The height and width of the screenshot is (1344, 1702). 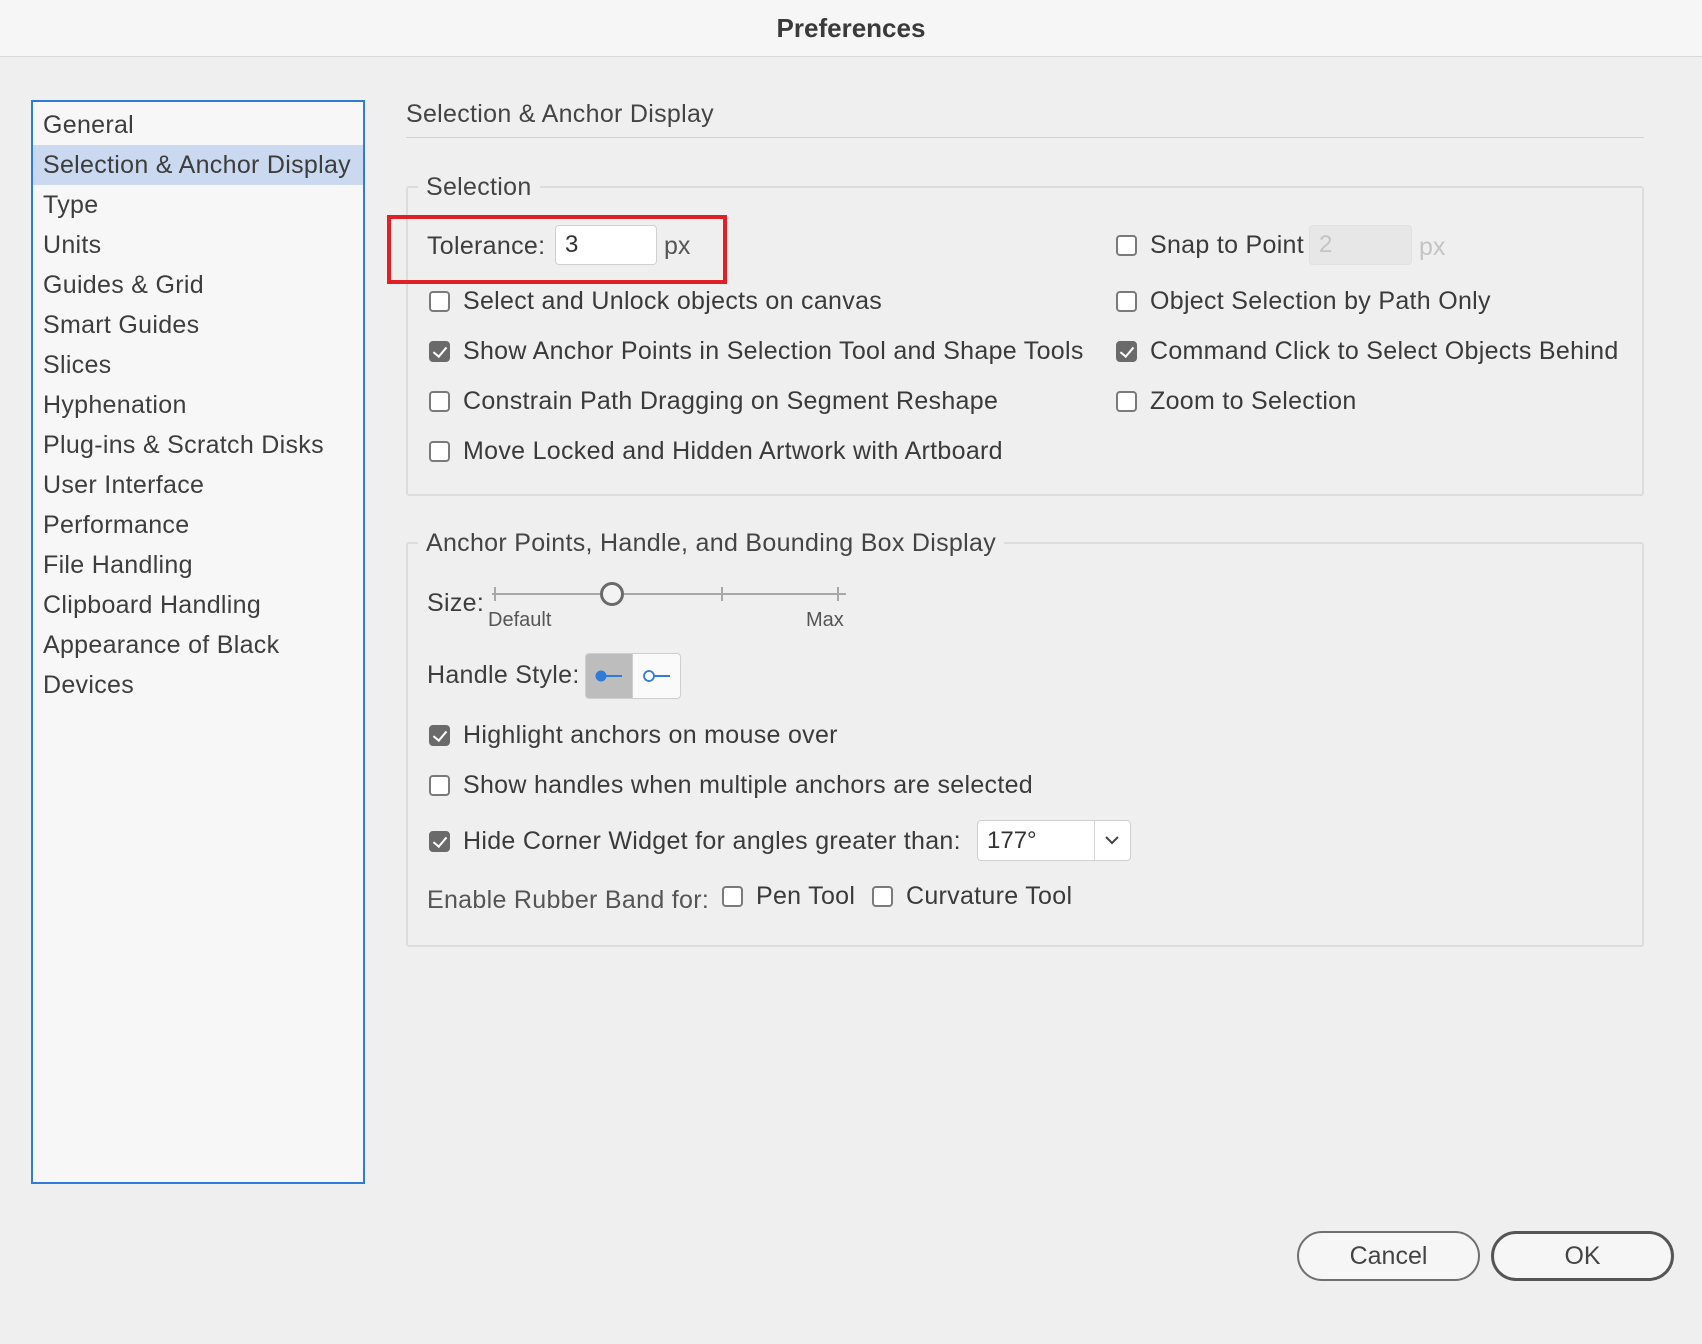 What do you see at coordinates (806, 895) in the screenshot?
I see `pen-tool-label: Pen Tool` at bounding box center [806, 895].